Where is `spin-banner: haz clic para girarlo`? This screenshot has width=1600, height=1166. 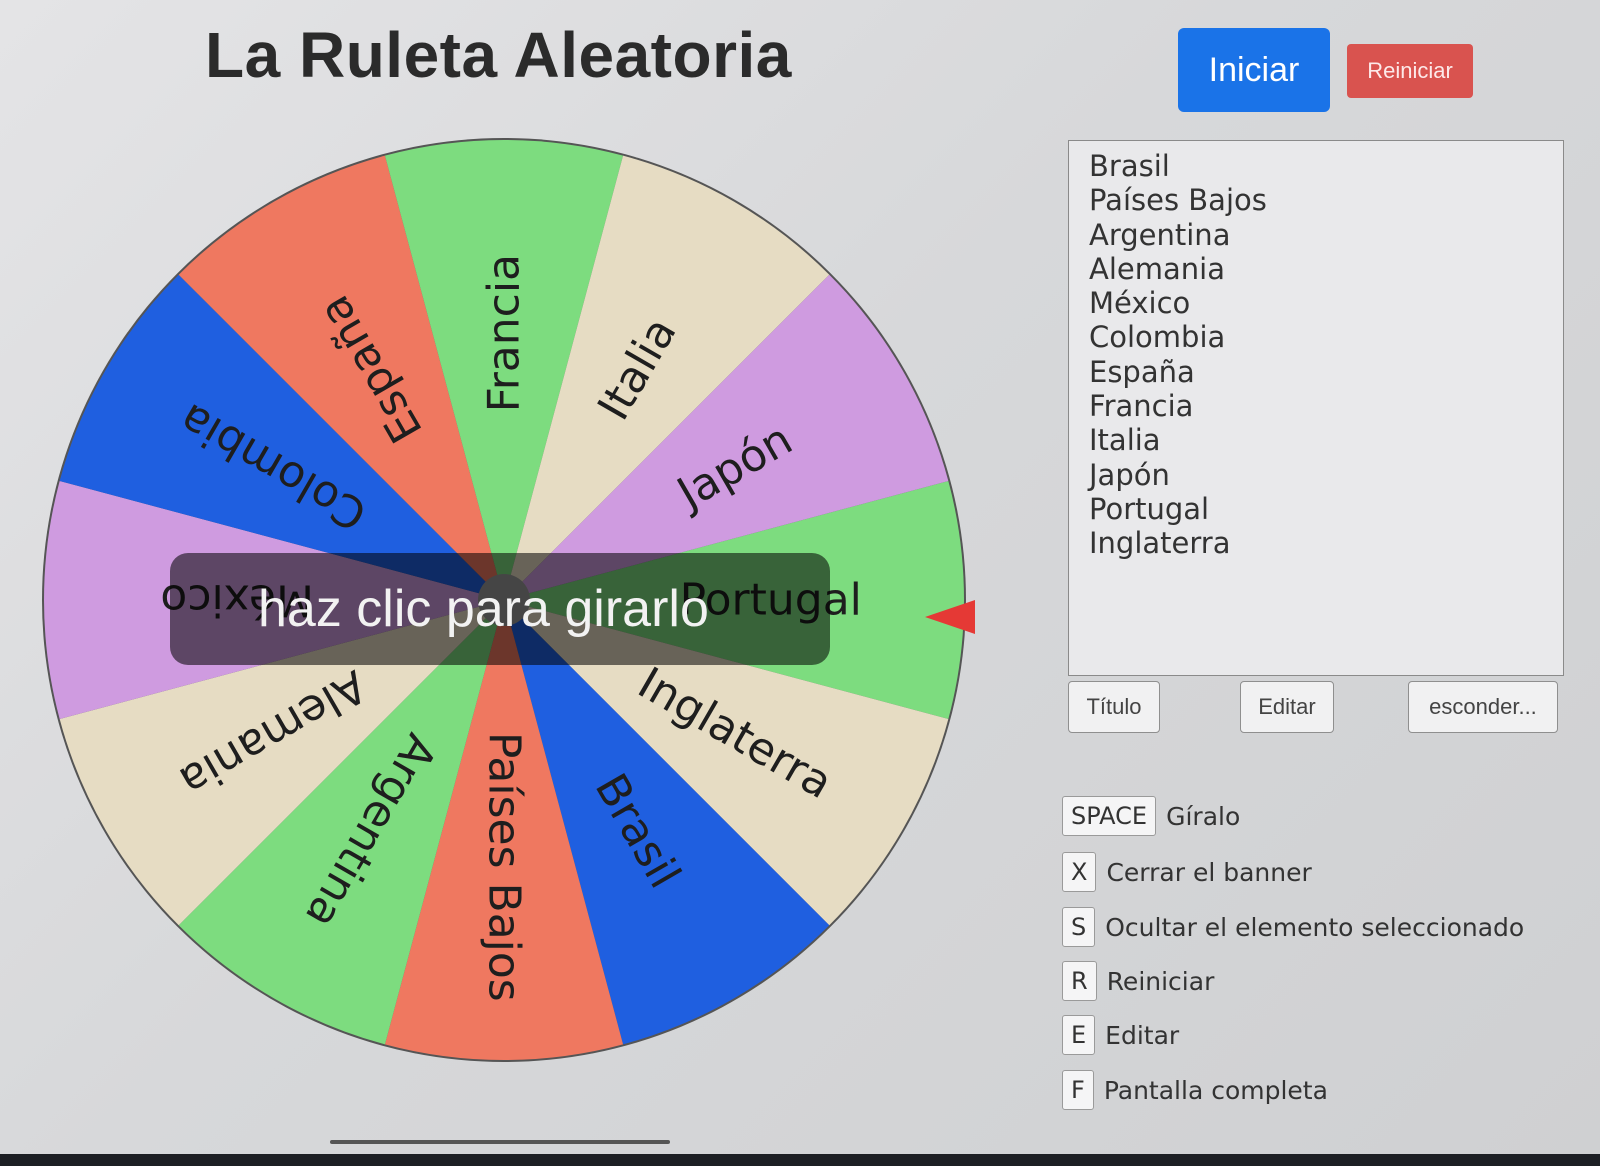 spin-banner: haz clic para girarlo is located at coordinates (500, 609).